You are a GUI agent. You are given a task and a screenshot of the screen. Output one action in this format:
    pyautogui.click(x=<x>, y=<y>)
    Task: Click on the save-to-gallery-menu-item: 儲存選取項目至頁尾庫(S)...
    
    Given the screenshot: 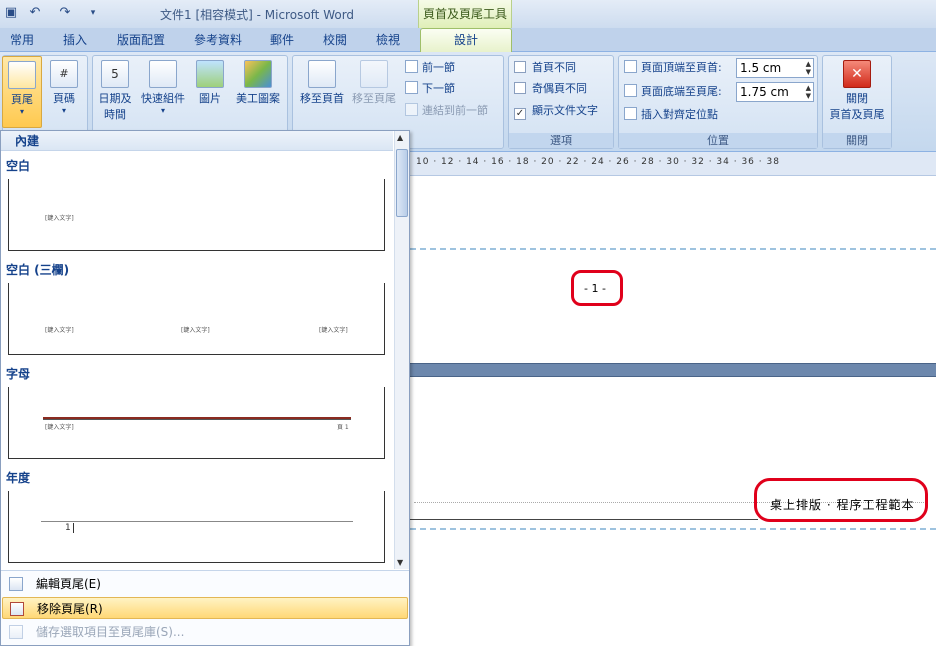 What is the action you would take?
    pyautogui.click(x=205, y=632)
    